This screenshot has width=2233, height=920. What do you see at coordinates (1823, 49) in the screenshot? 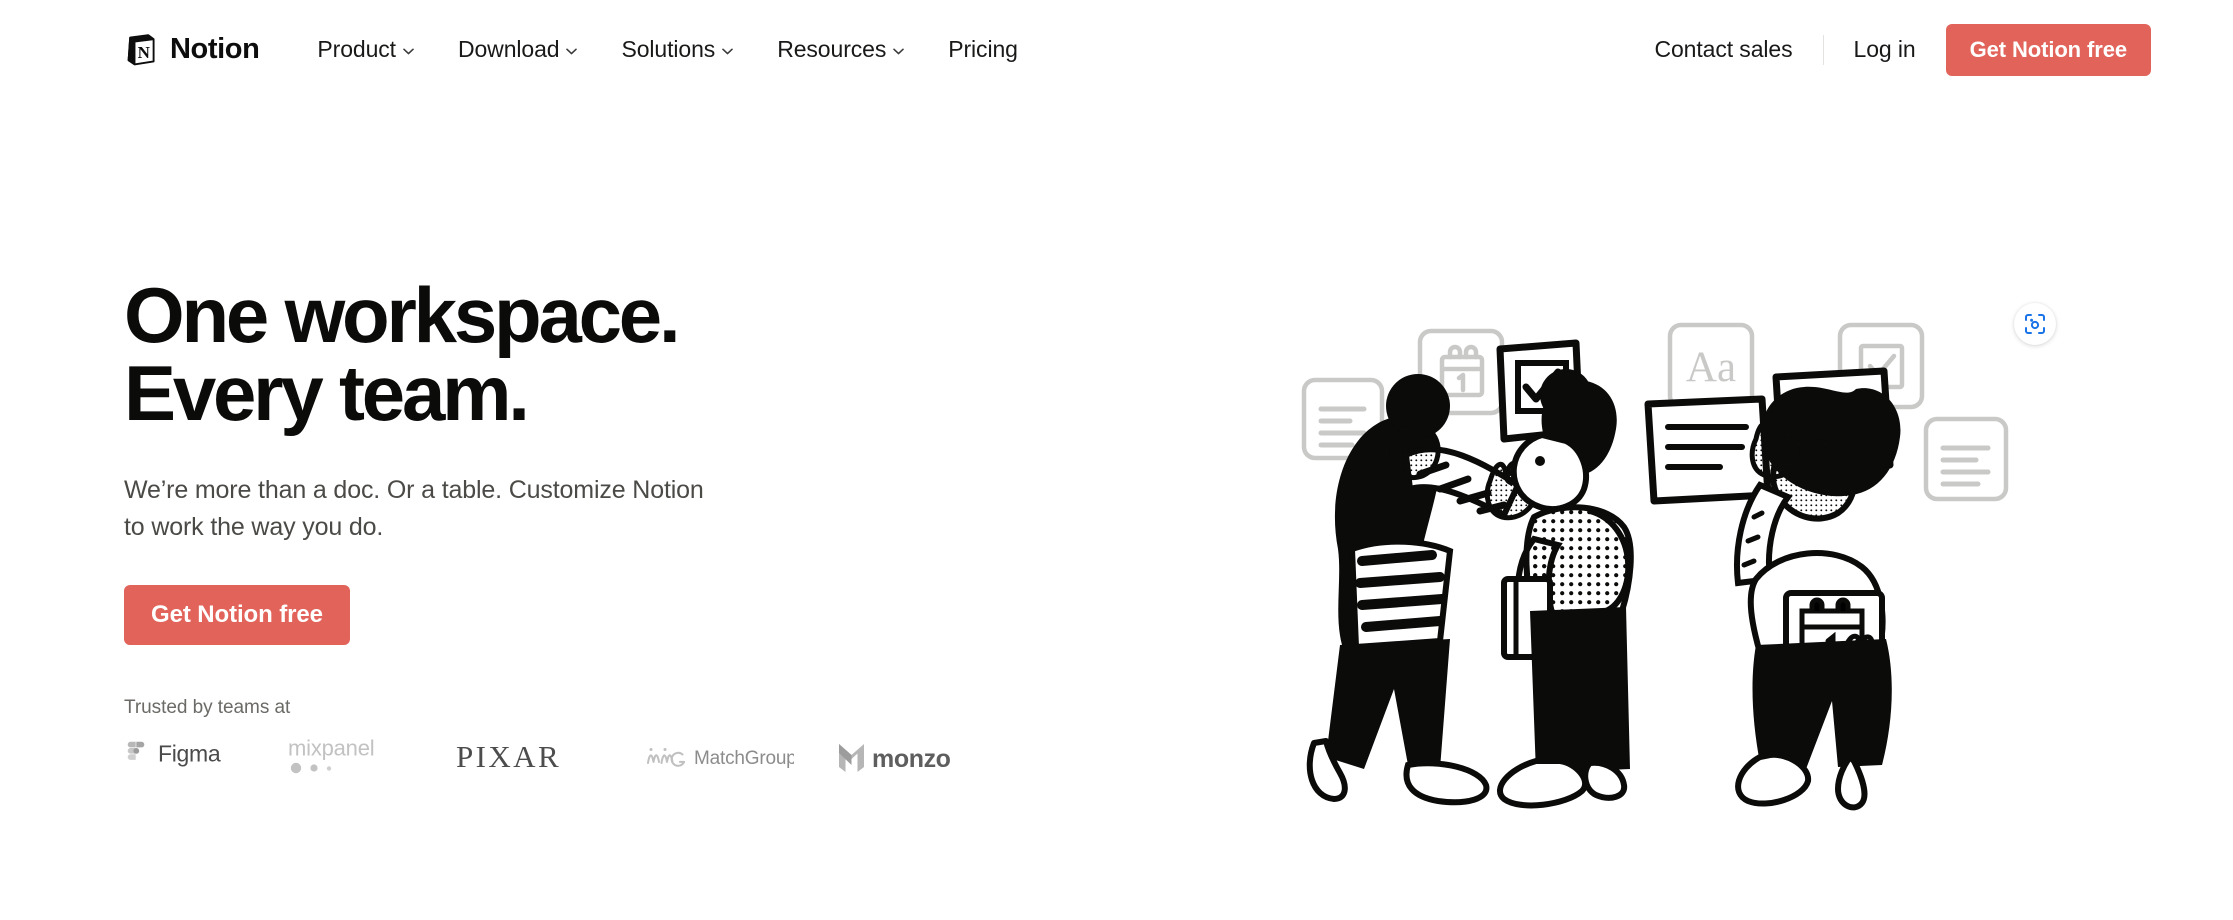
I see `header-divider` at bounding box center [1823, 49].